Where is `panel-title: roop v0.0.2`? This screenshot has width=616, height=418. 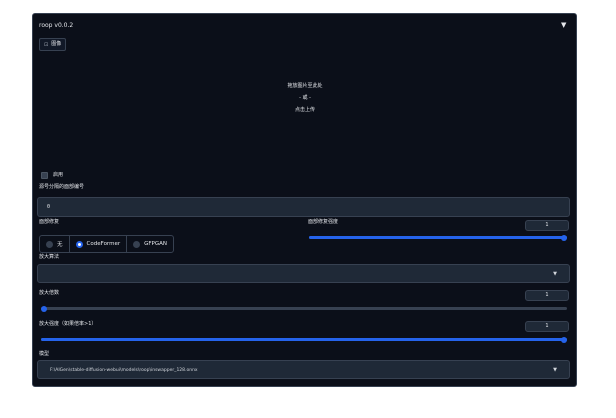 panel-title: roop v0.0.2 is located at coordinates (56, 25).